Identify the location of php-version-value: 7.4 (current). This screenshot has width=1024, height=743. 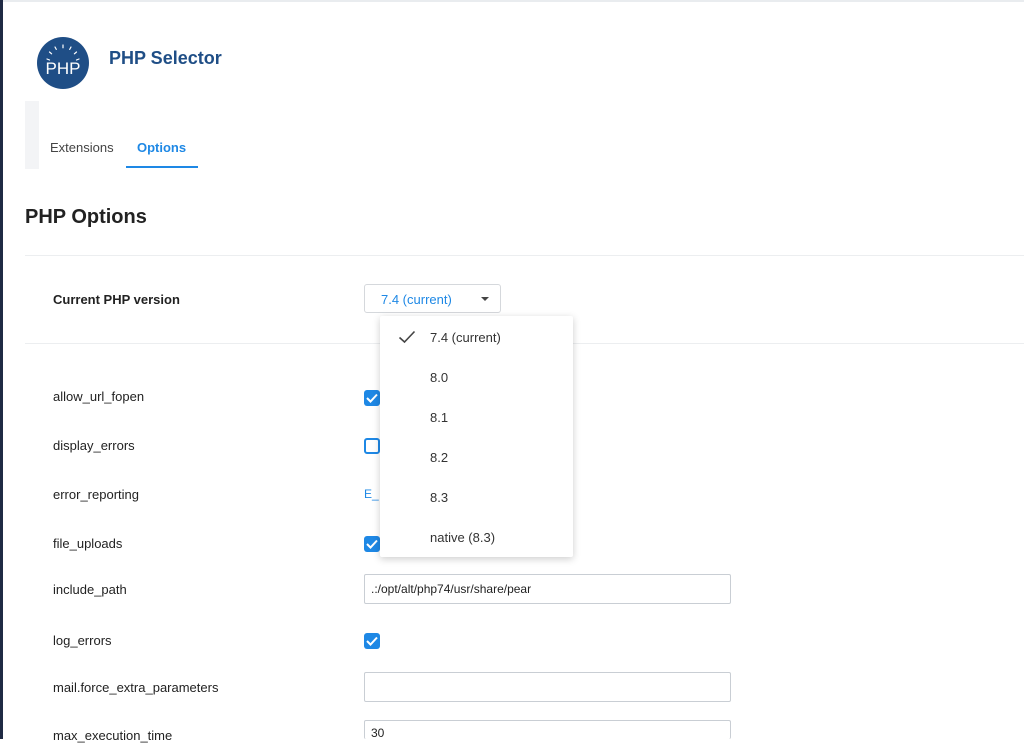
(416, 299).